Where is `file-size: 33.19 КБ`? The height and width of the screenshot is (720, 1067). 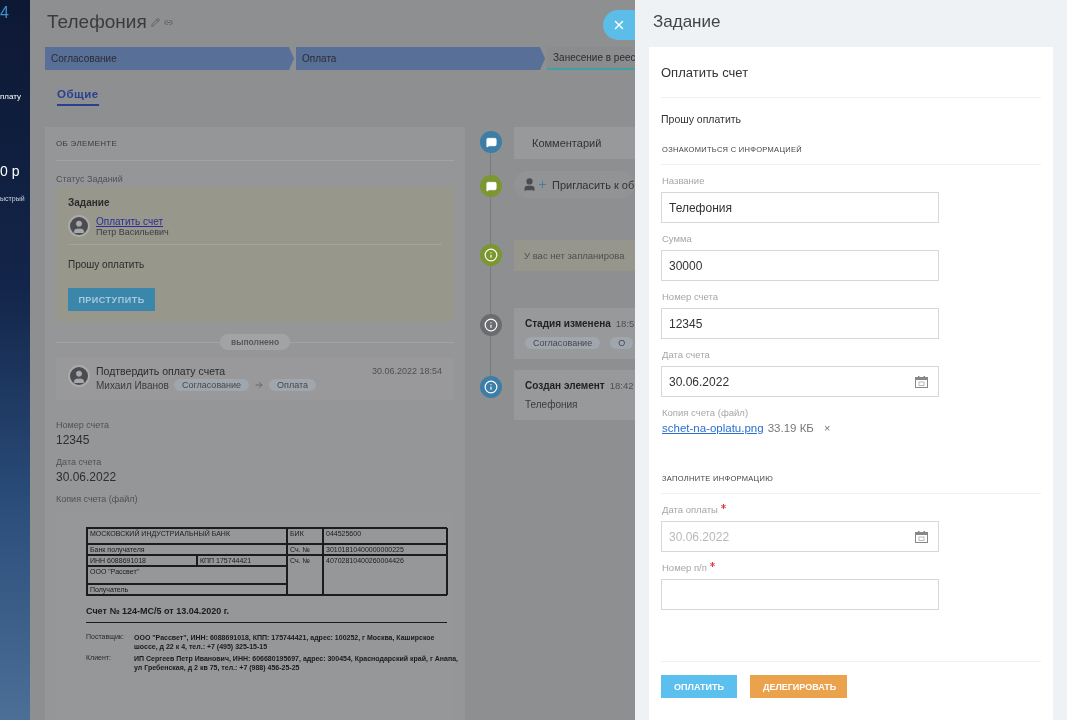
file-size: 33.19 КБ is located at coordinates (790, 428).